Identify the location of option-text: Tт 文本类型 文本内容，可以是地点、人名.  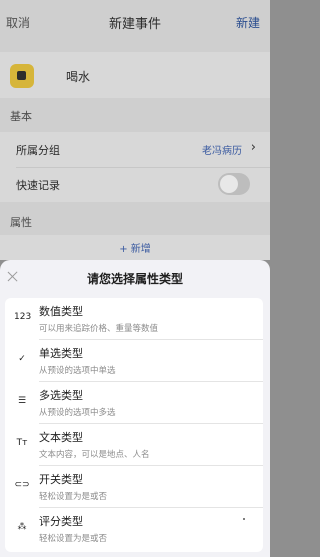
(134, 445).